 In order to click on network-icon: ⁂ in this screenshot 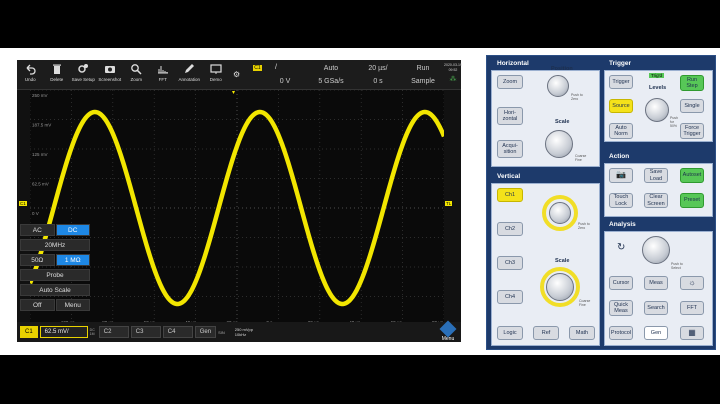, I will do `click(453, 79)`.